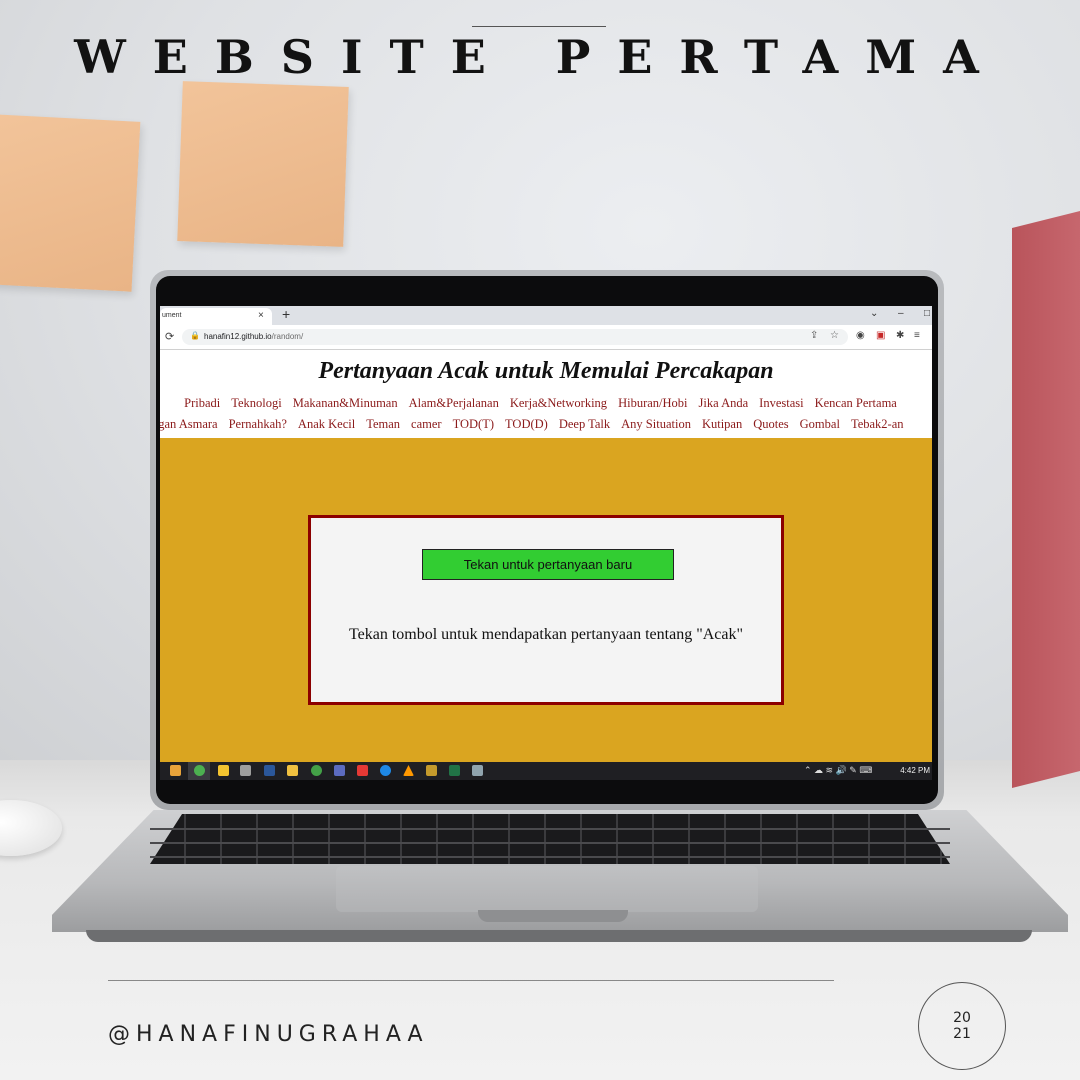 The width and height of the screenshot is (1080, 1080). I want to click on chrome-icon, so click(199, 770).